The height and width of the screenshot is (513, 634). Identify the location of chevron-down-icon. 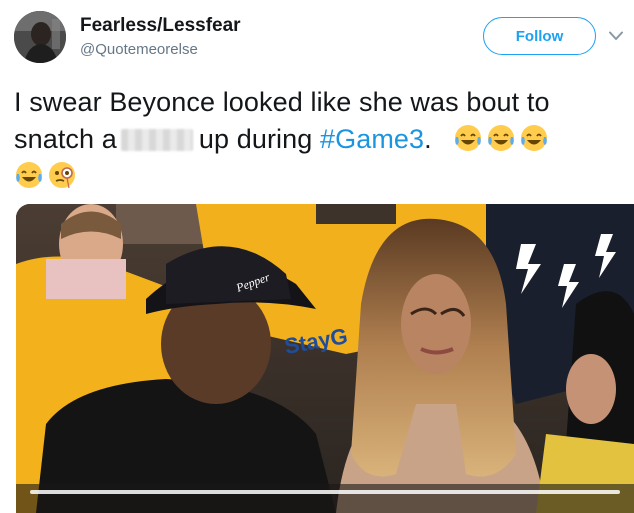
(616, 36).